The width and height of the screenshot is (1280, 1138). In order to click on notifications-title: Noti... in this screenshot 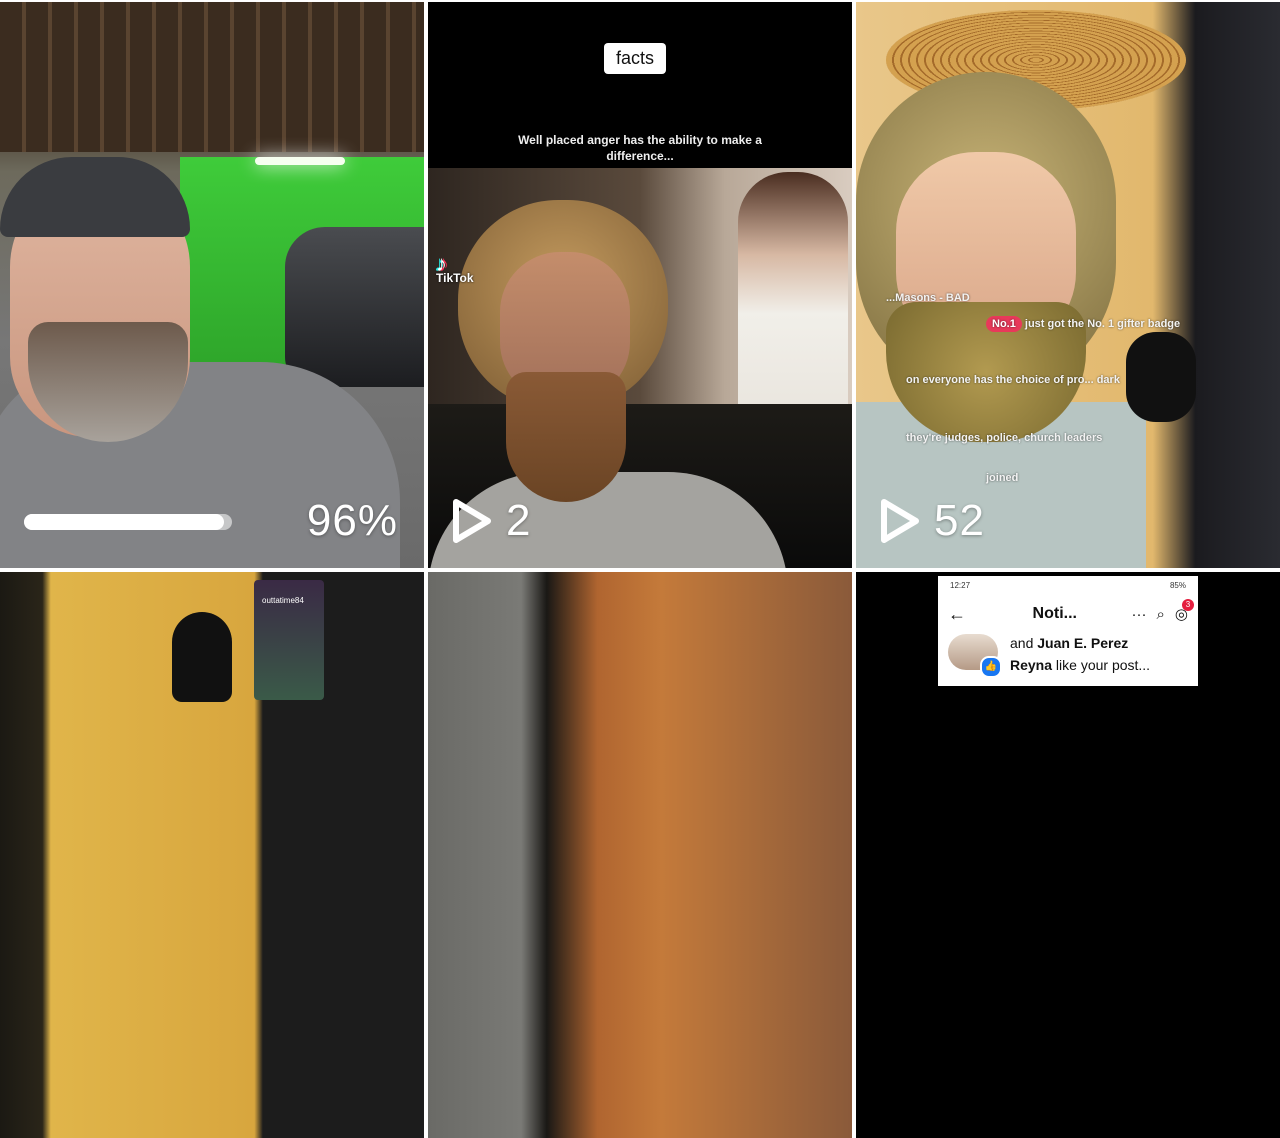, I will do `click(1054, 613)`.